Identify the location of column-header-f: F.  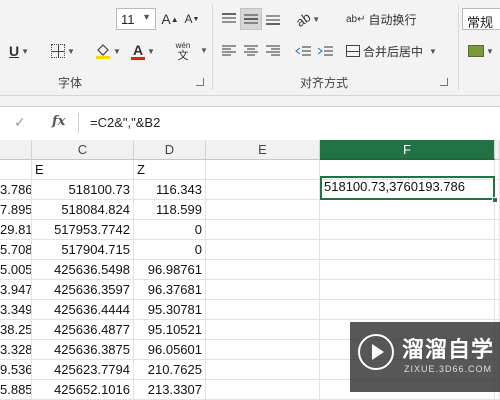
(407, 150).